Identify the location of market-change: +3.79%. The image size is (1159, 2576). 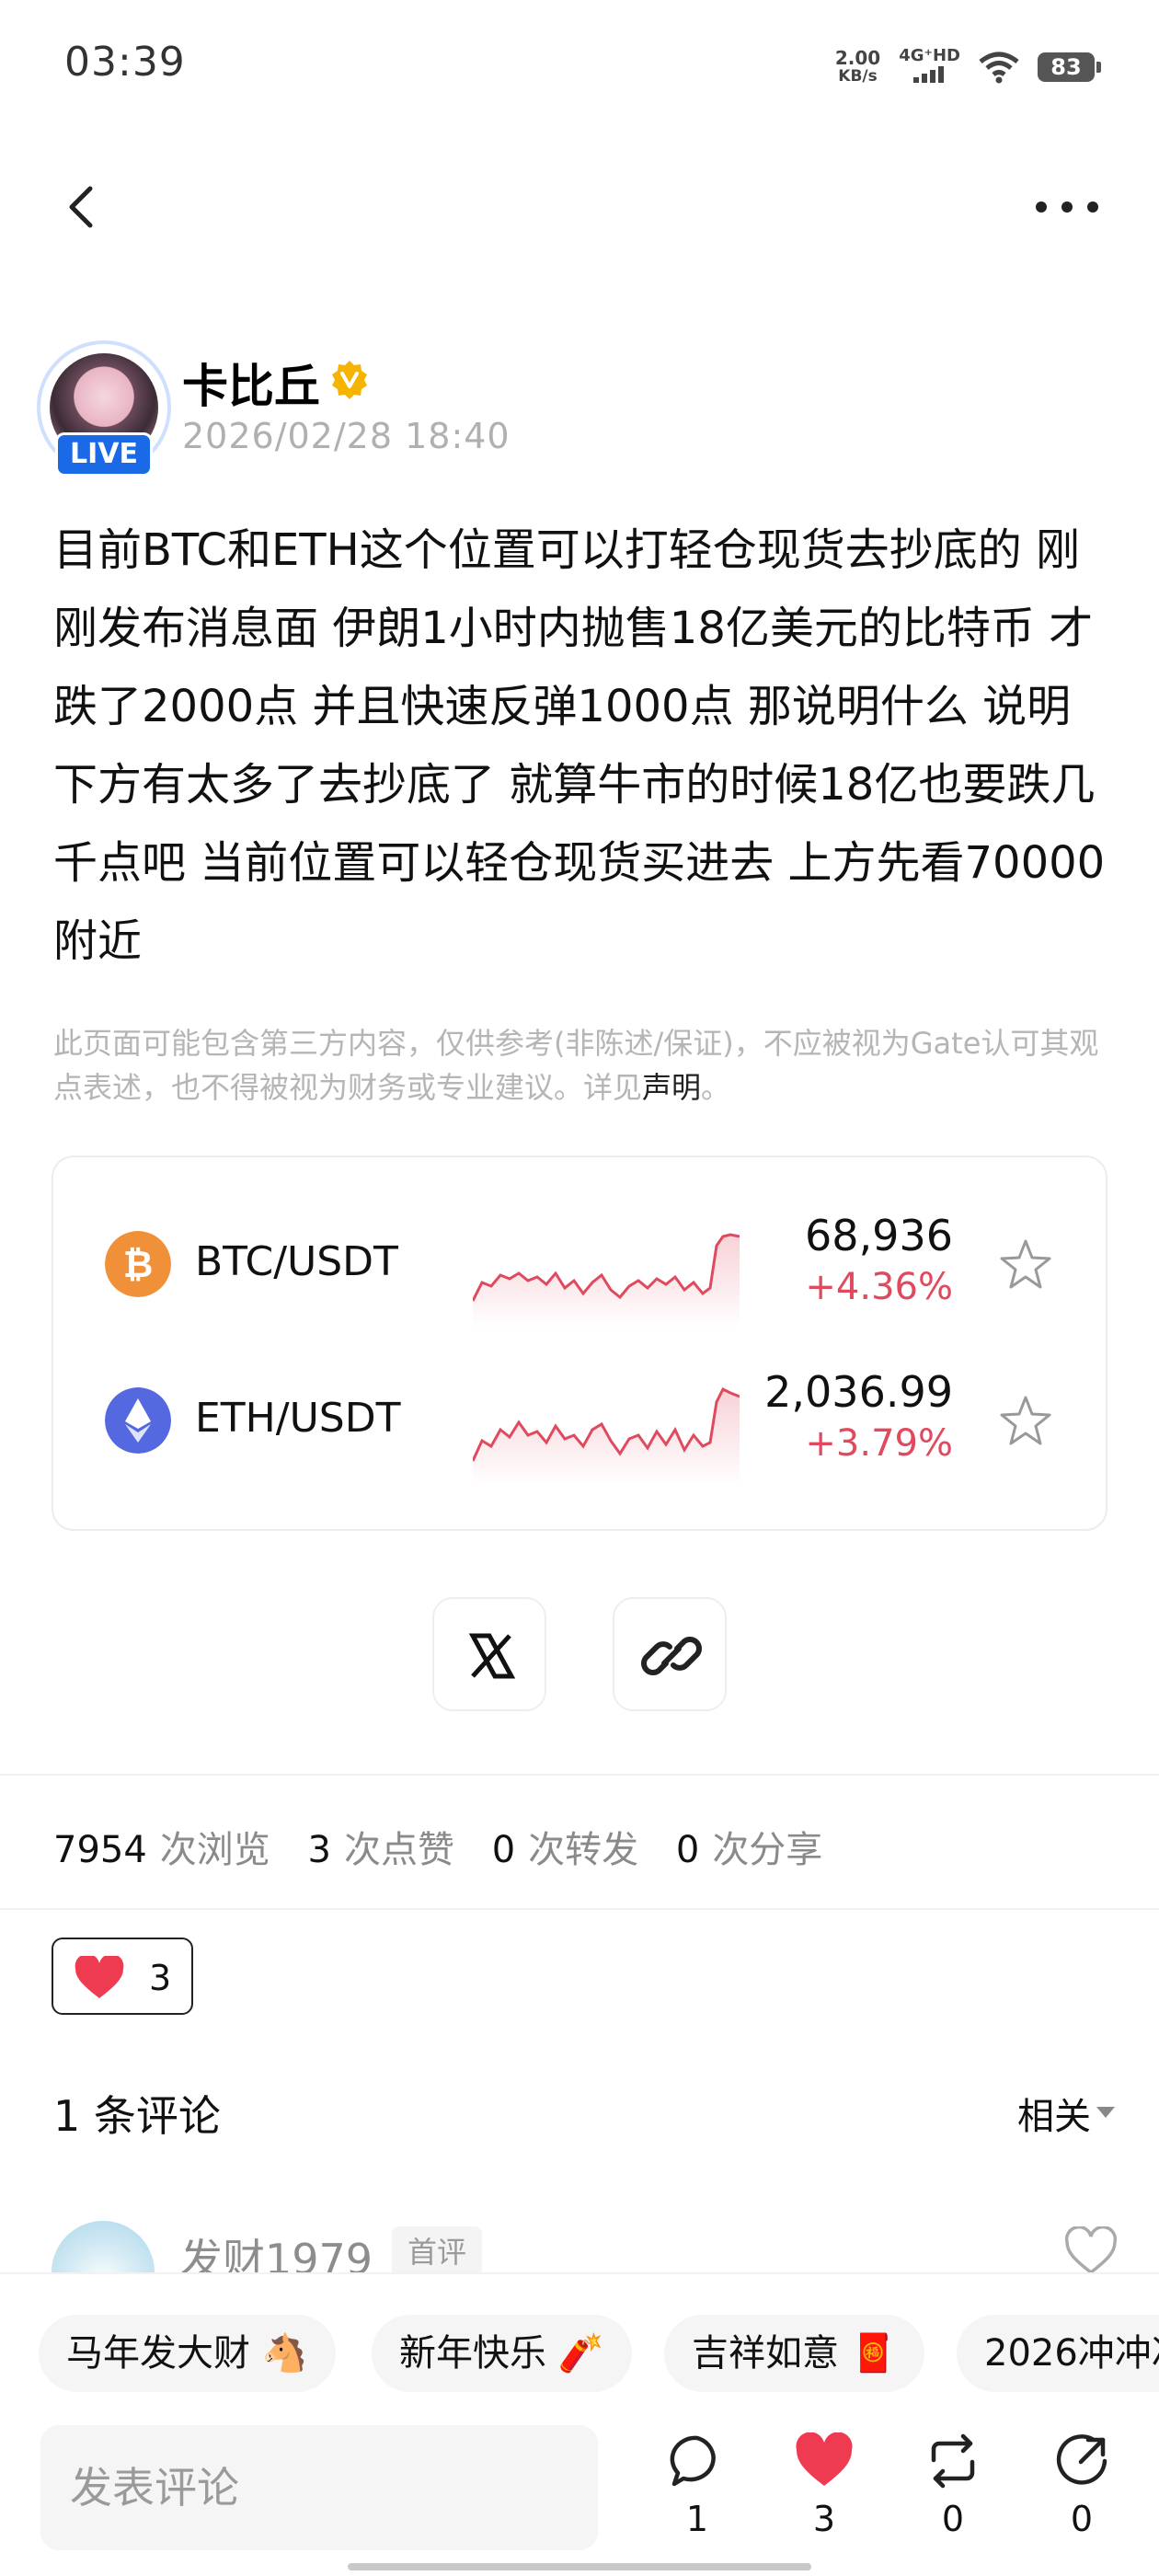
(879, 1443).